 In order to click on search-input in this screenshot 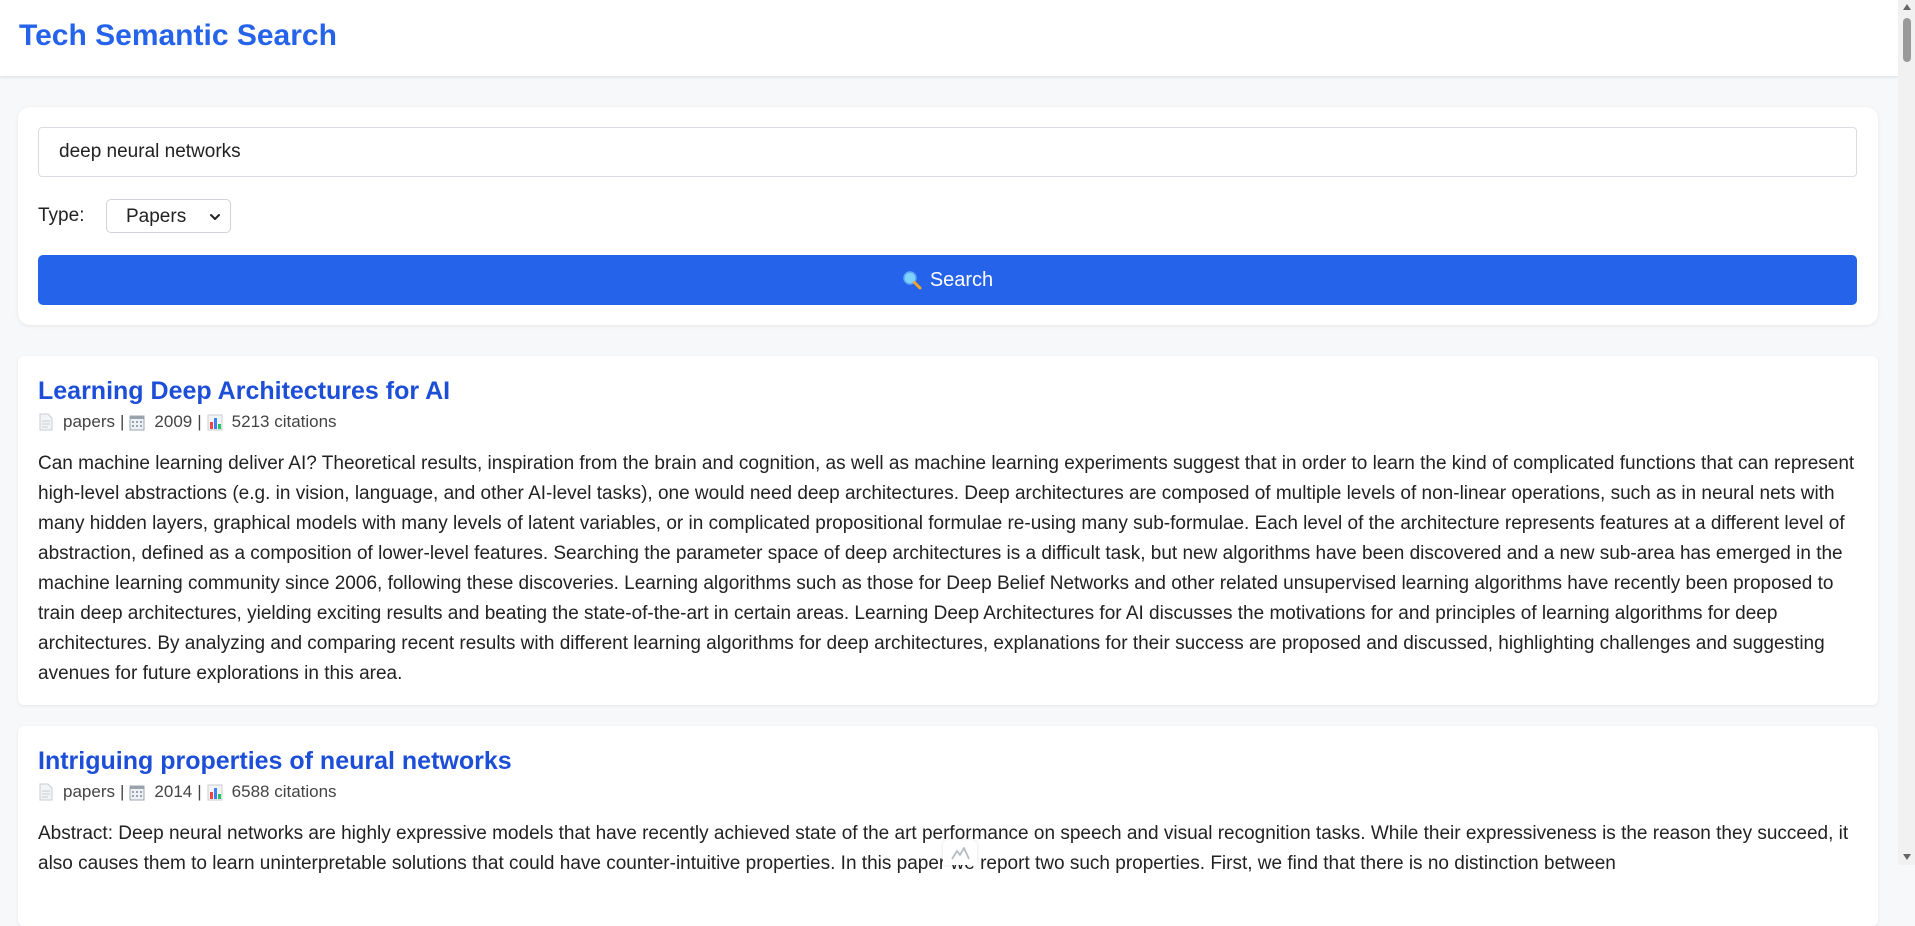, I will do `click(947, 152)`.